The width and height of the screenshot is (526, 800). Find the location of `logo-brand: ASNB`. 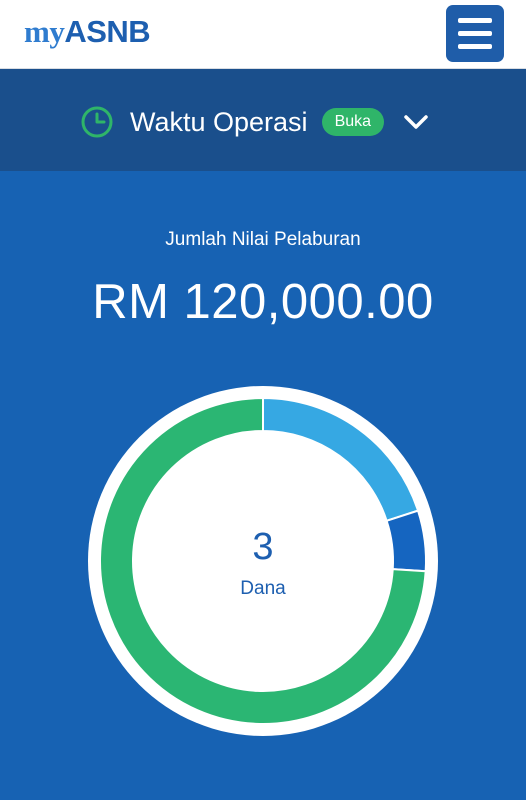

logo-brand: ASNB is located at coordinates (107, 31).